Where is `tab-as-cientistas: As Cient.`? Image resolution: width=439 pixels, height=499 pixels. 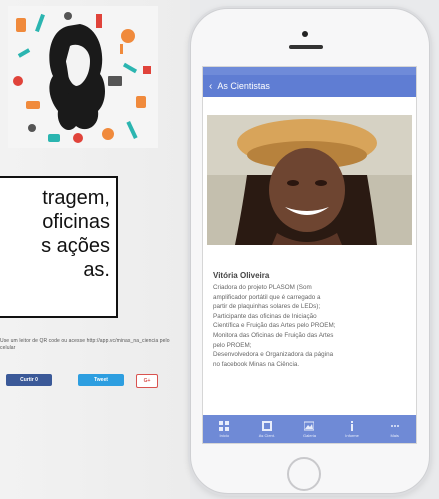
tab-as-cientistas: As Cient. is located at coordinates (267, 429).